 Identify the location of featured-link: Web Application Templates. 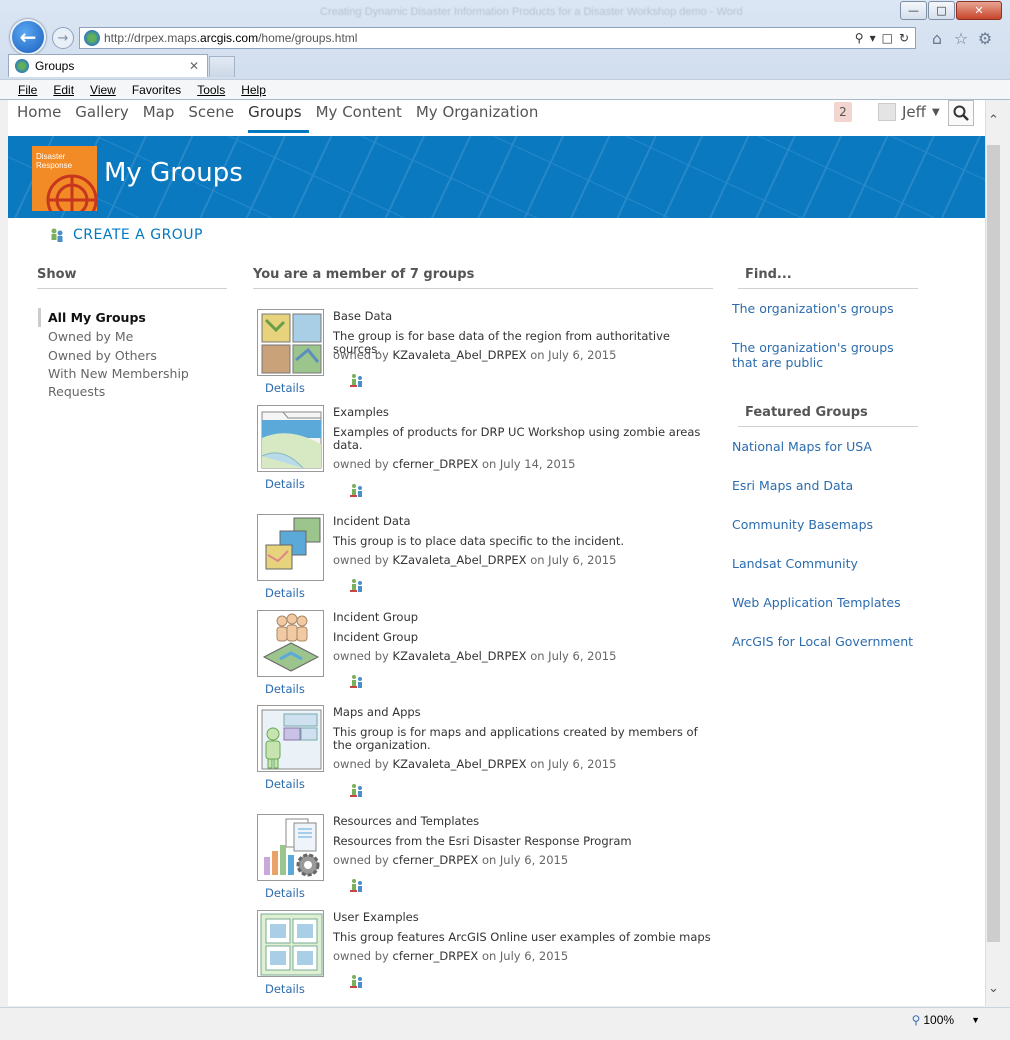
(827, 602).